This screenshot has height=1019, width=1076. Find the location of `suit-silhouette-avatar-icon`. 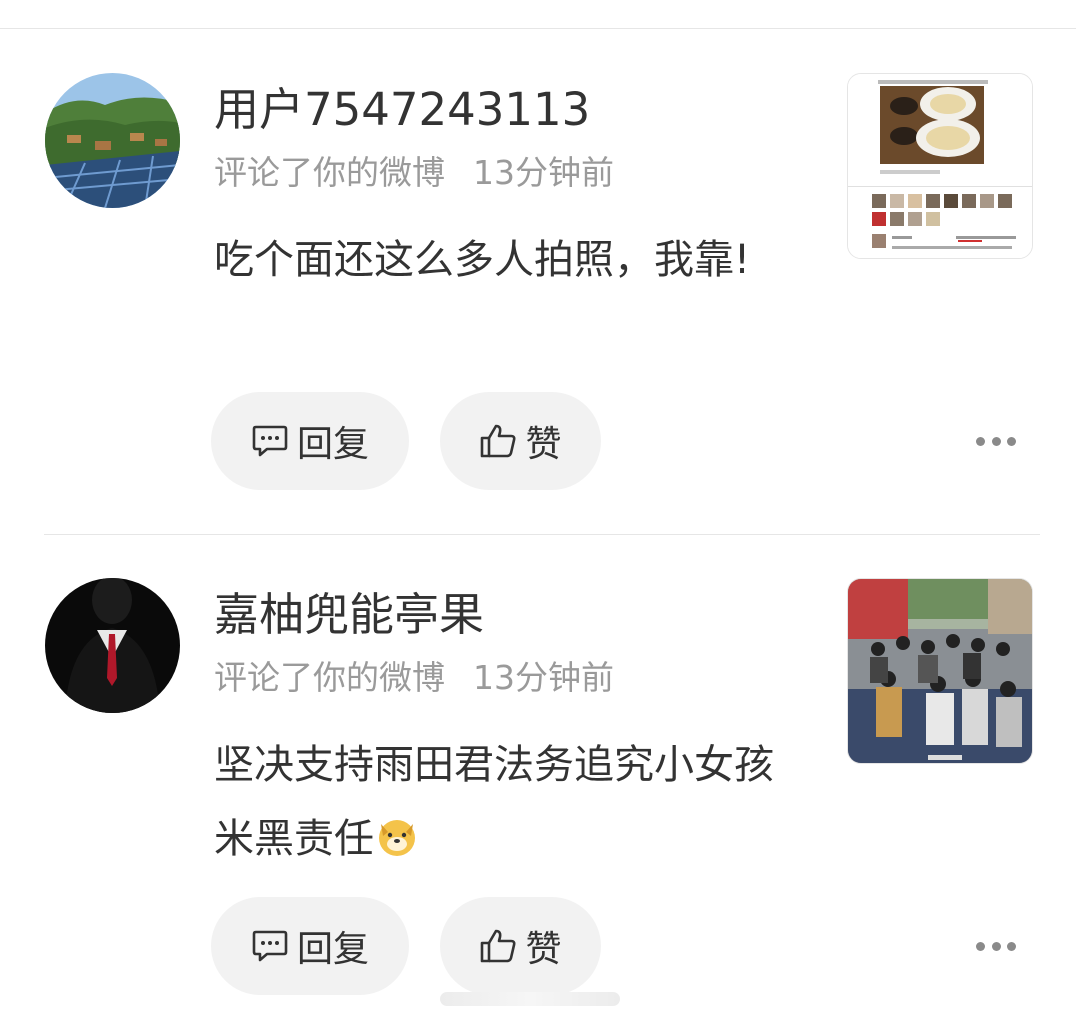

suit-silhouette-avatar-icon is located at coordinates (112, 645).